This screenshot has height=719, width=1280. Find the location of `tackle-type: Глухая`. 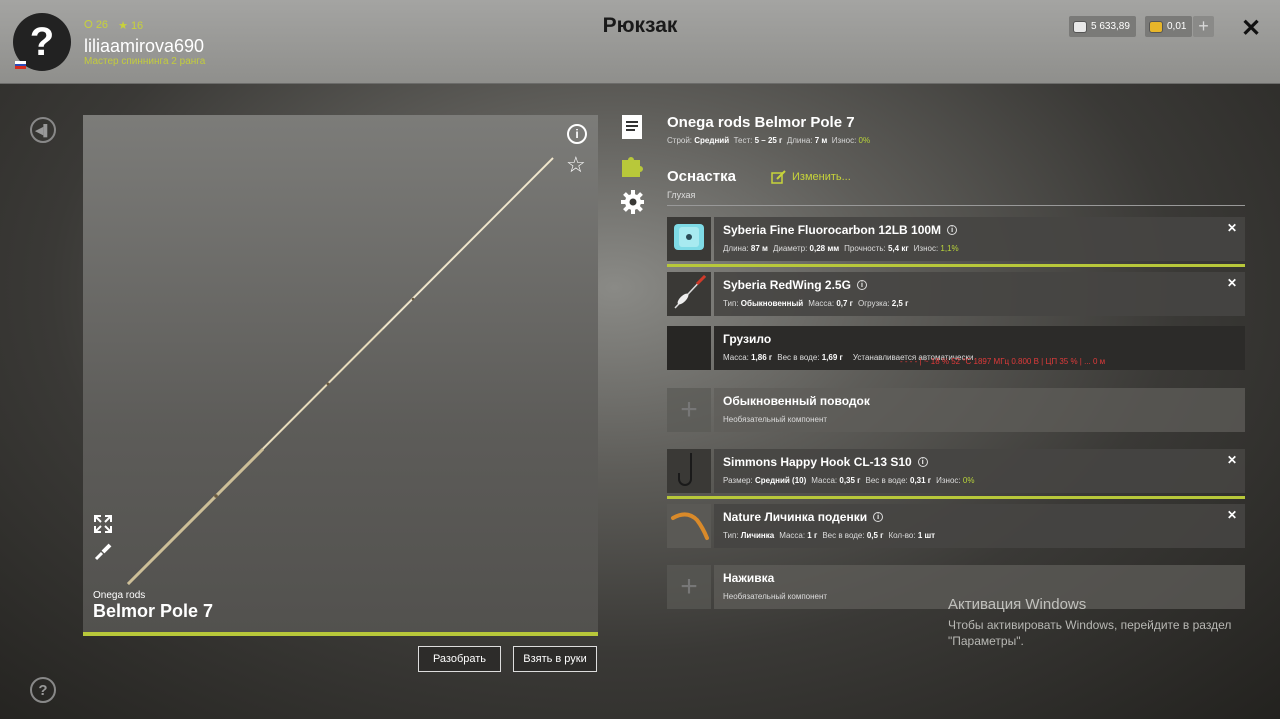

tackle-type: Глухая is located at coordinates (681, 195).